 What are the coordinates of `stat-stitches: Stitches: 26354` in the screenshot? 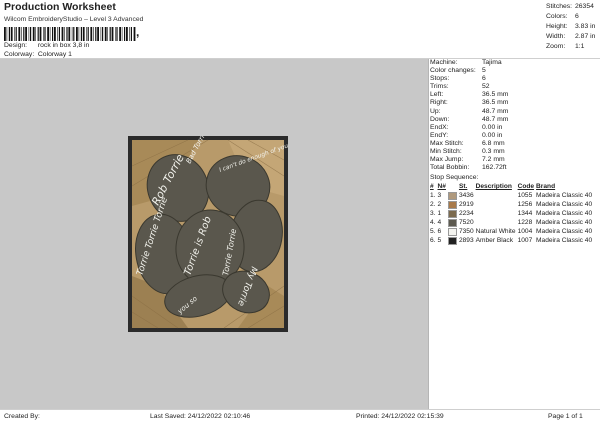 It's located at (570, 6).